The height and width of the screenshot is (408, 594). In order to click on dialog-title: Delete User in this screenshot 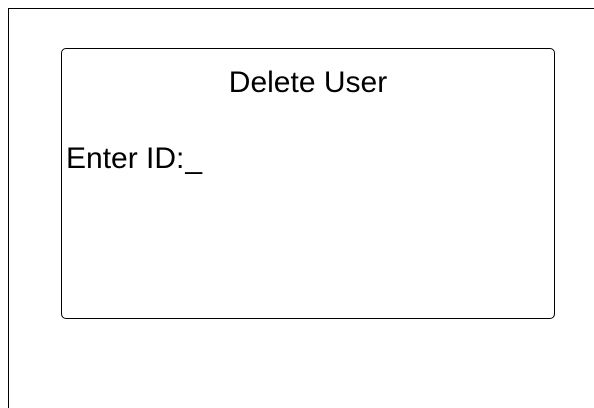, I will do `click(308, 82)`.